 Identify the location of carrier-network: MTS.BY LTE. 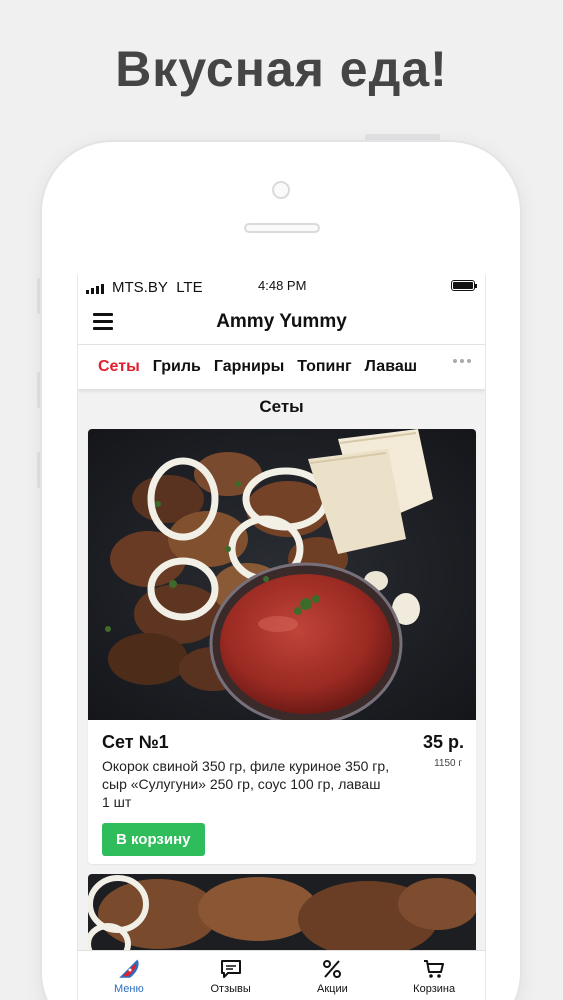
(157, 287).